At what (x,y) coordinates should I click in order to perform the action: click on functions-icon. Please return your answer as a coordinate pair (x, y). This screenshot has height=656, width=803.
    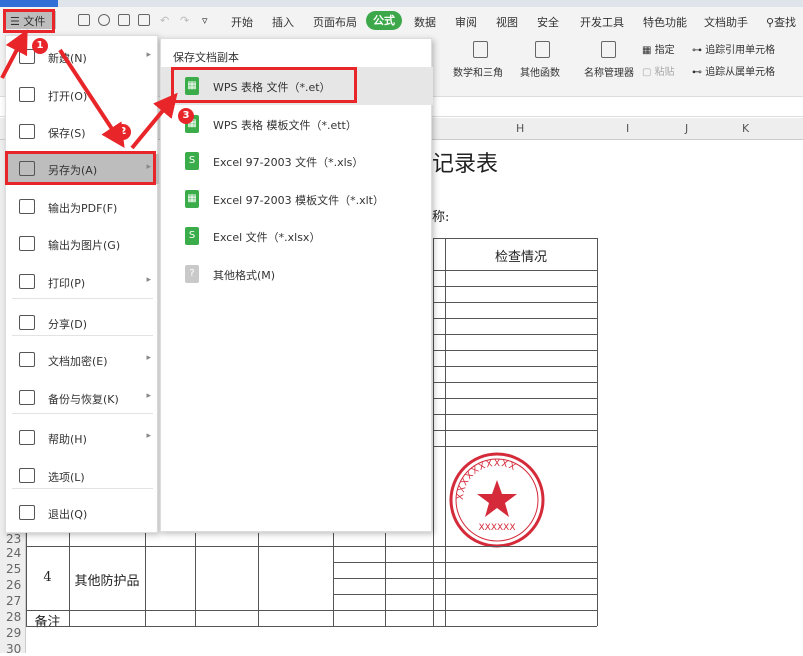
    Looking at the image, I should click on (542, 49).